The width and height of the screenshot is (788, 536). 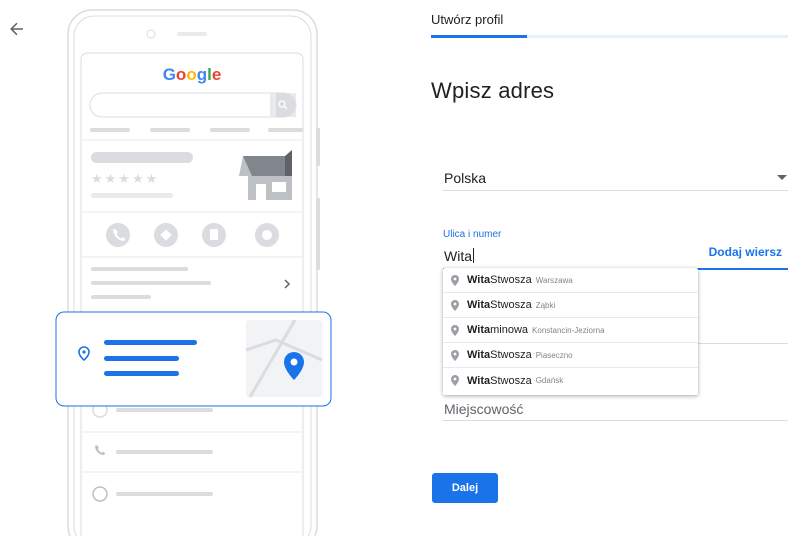 I want to click on google-logo-g: G, so click(x=169, y=74).